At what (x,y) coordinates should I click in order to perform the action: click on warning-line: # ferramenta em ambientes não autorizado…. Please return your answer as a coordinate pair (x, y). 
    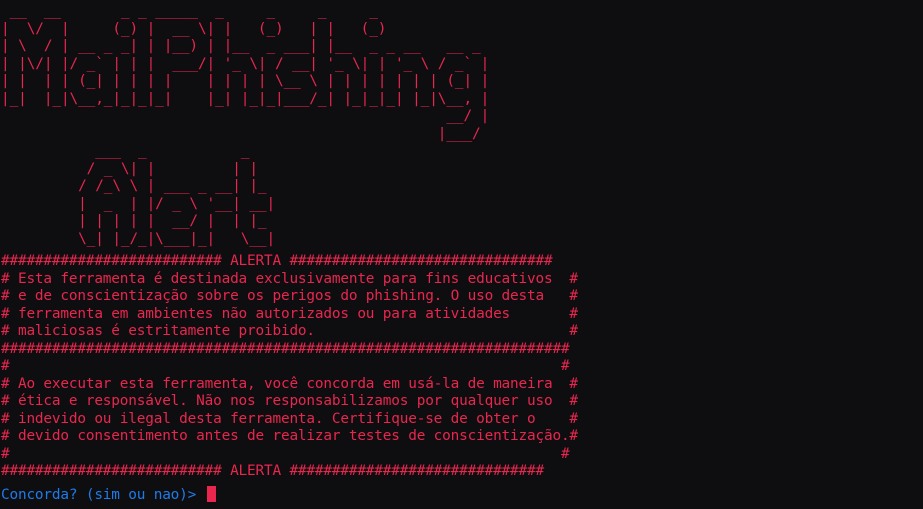
    Looking at the image, I should click on (289, 313).